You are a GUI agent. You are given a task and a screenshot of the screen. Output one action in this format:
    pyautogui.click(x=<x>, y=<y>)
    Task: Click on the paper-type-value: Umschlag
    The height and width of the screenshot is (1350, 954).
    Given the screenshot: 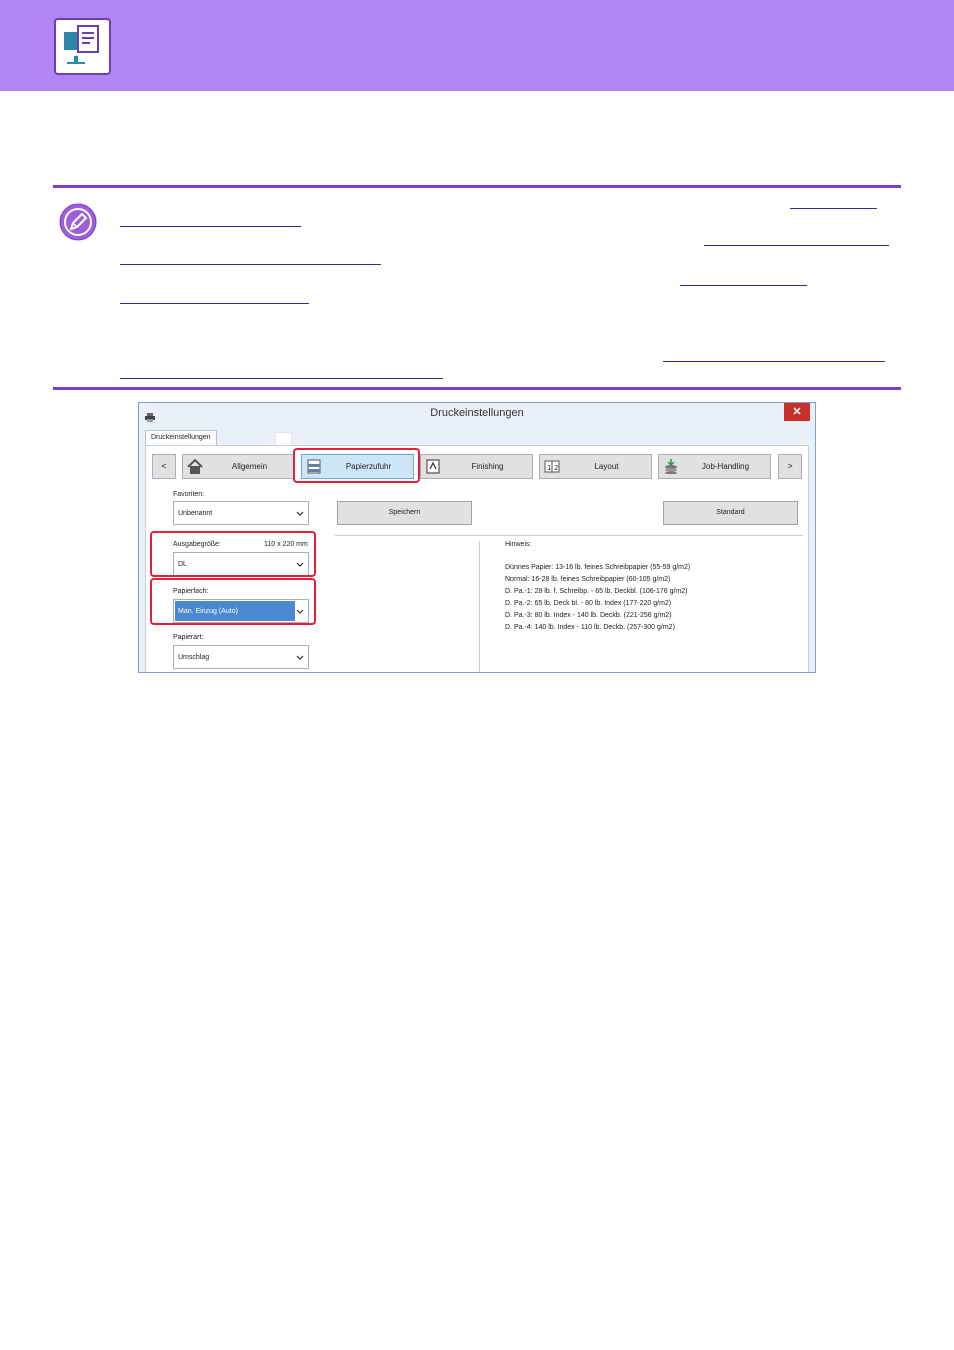 What is the action you would take?
    pyautogui.click(x=194, y=657)
    